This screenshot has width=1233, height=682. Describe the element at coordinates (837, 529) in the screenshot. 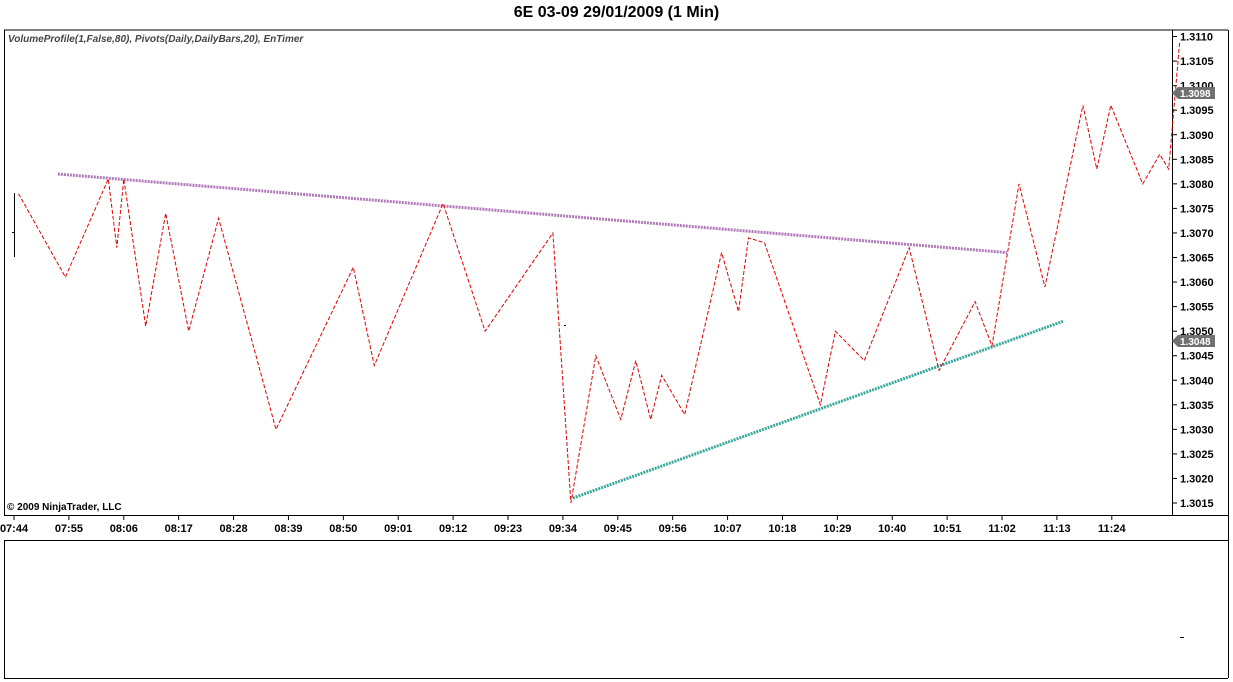

I see `x-tick-label: 10:29` at that location.